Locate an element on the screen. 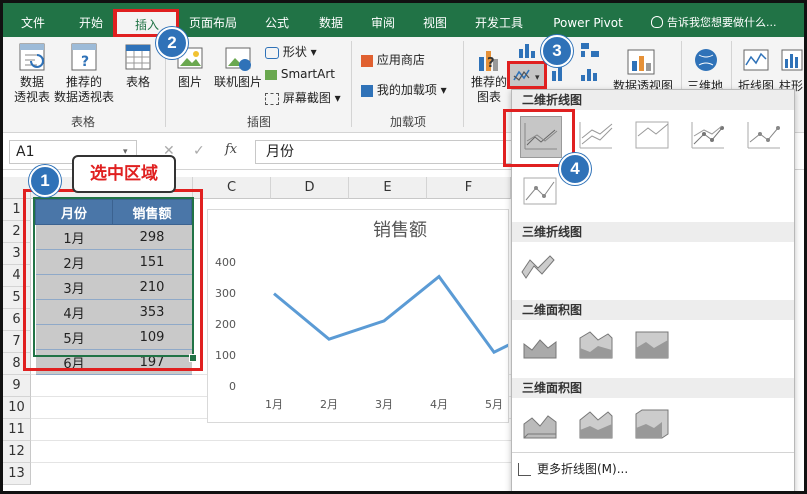 Image resolution: width=807 pixels, height=494 pixels. 3d-map-icon is located at coordinates (706, 60).